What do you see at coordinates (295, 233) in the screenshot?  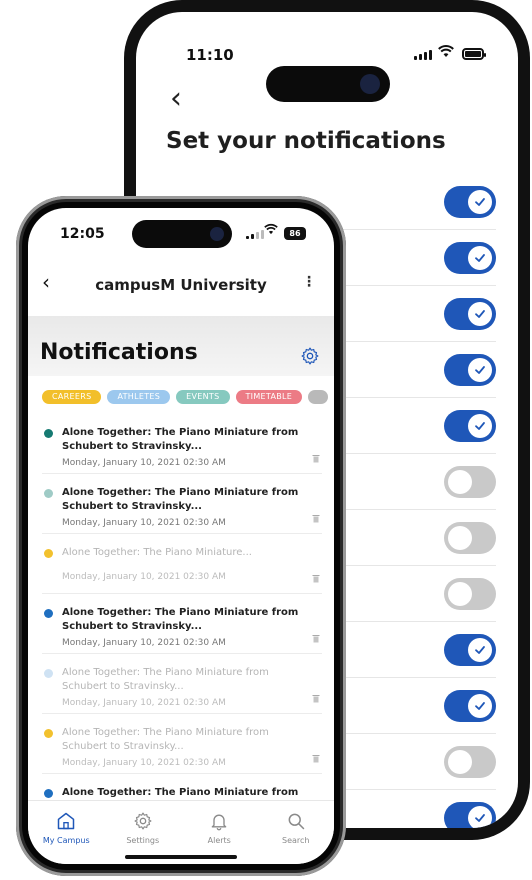 I see `battery-icon: 86` at bounding box center [295, 233].